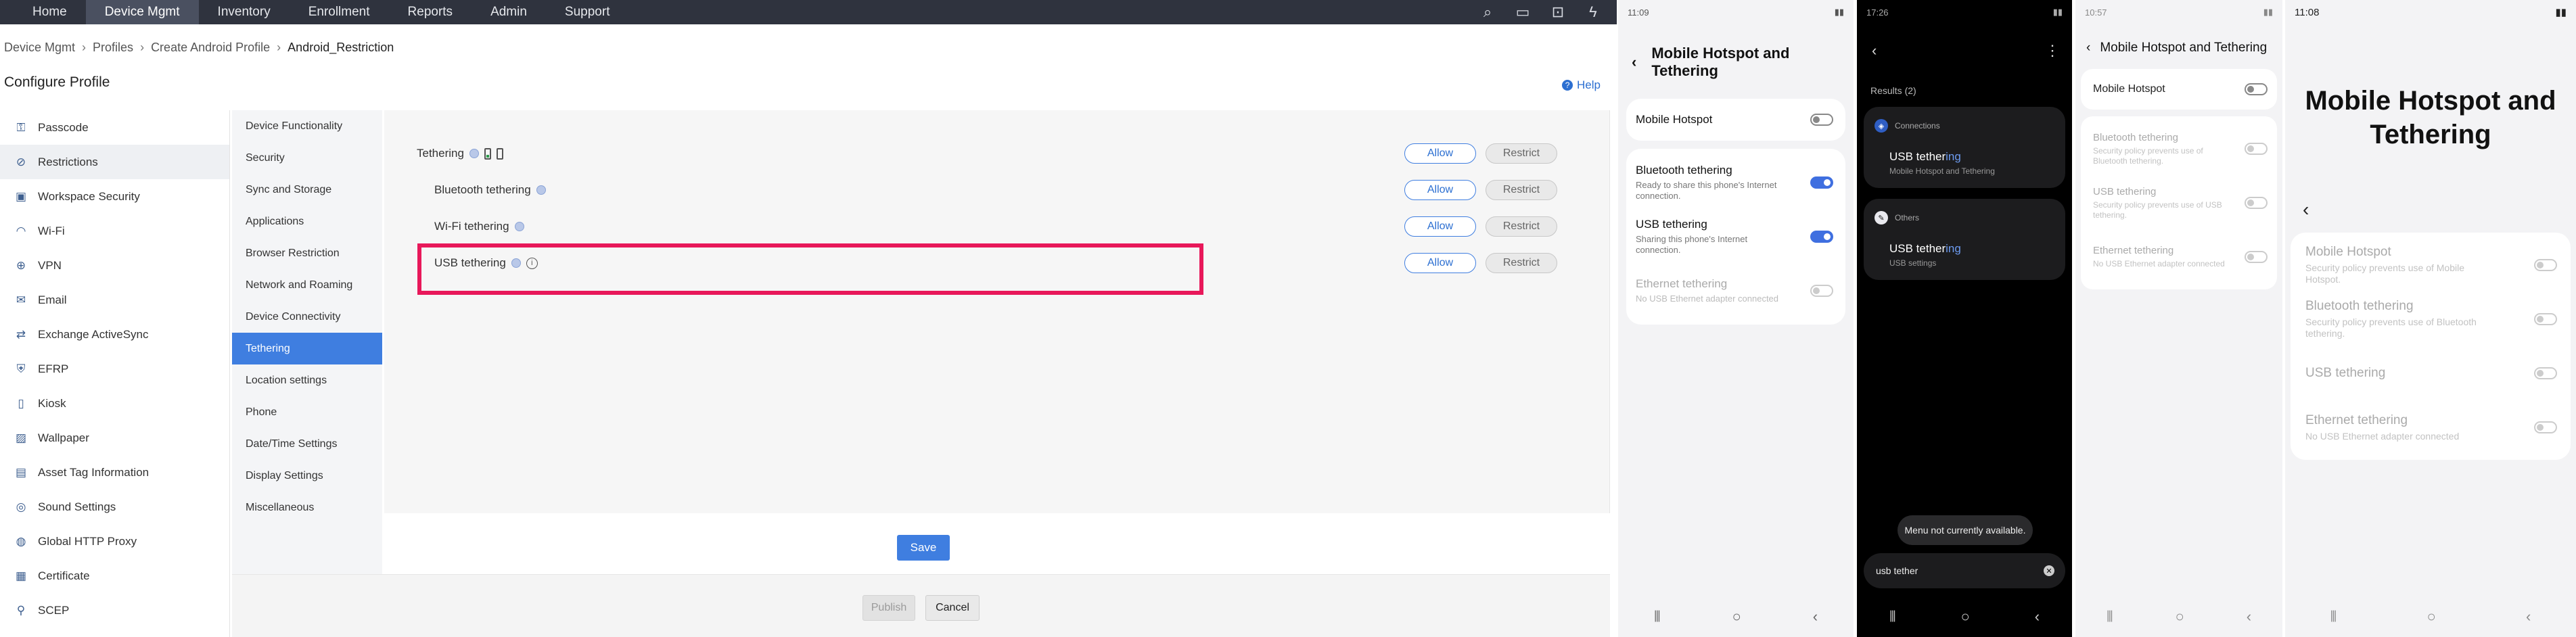 This screenshot has height=637, width=2576. Describe the element at coordinates (114, 541) in the screenshot. I see `sidebar-item-proxy: ◍ Global HTTP Proxy` at that location.